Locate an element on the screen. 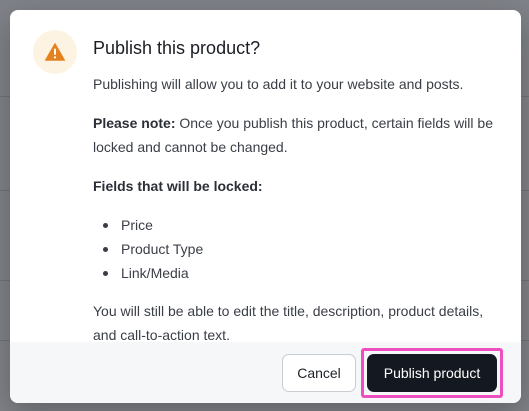  list-item: Link/Media is located at coordinates (298, 273).